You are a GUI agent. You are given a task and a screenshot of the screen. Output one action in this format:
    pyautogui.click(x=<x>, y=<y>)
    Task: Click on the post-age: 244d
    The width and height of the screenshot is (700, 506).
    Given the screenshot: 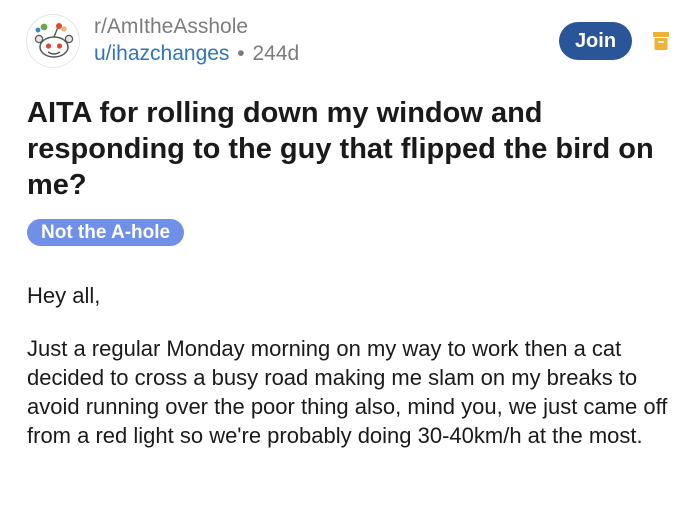 What is the action you would take?
    pyautogui.click(x=276, y=53)
    